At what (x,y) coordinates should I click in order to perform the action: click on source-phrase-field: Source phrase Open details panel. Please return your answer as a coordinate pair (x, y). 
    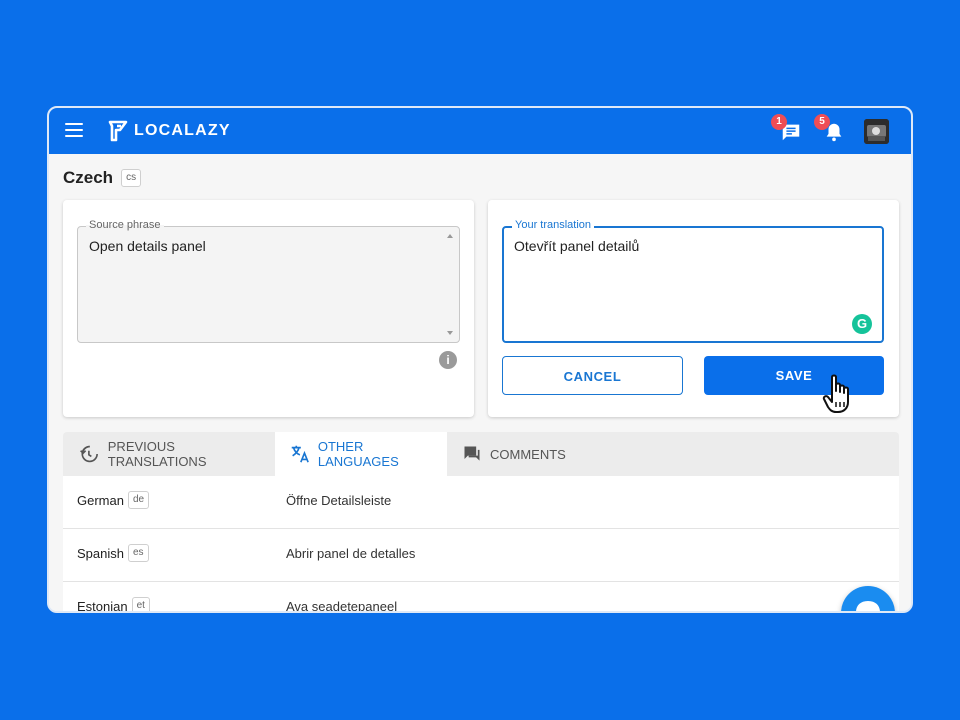
    Looking at the image, I should click on (268, 281).